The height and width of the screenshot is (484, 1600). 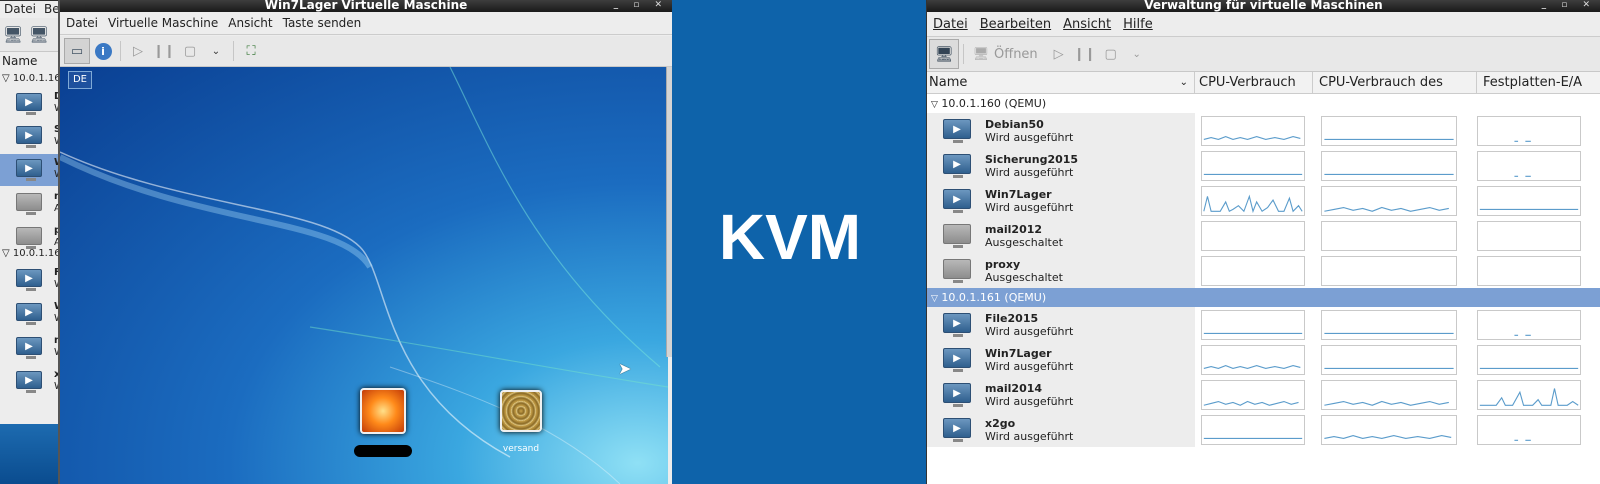 I want to click on column-disk-io: Festplatten-E/A, so click(x=1538, y=82).